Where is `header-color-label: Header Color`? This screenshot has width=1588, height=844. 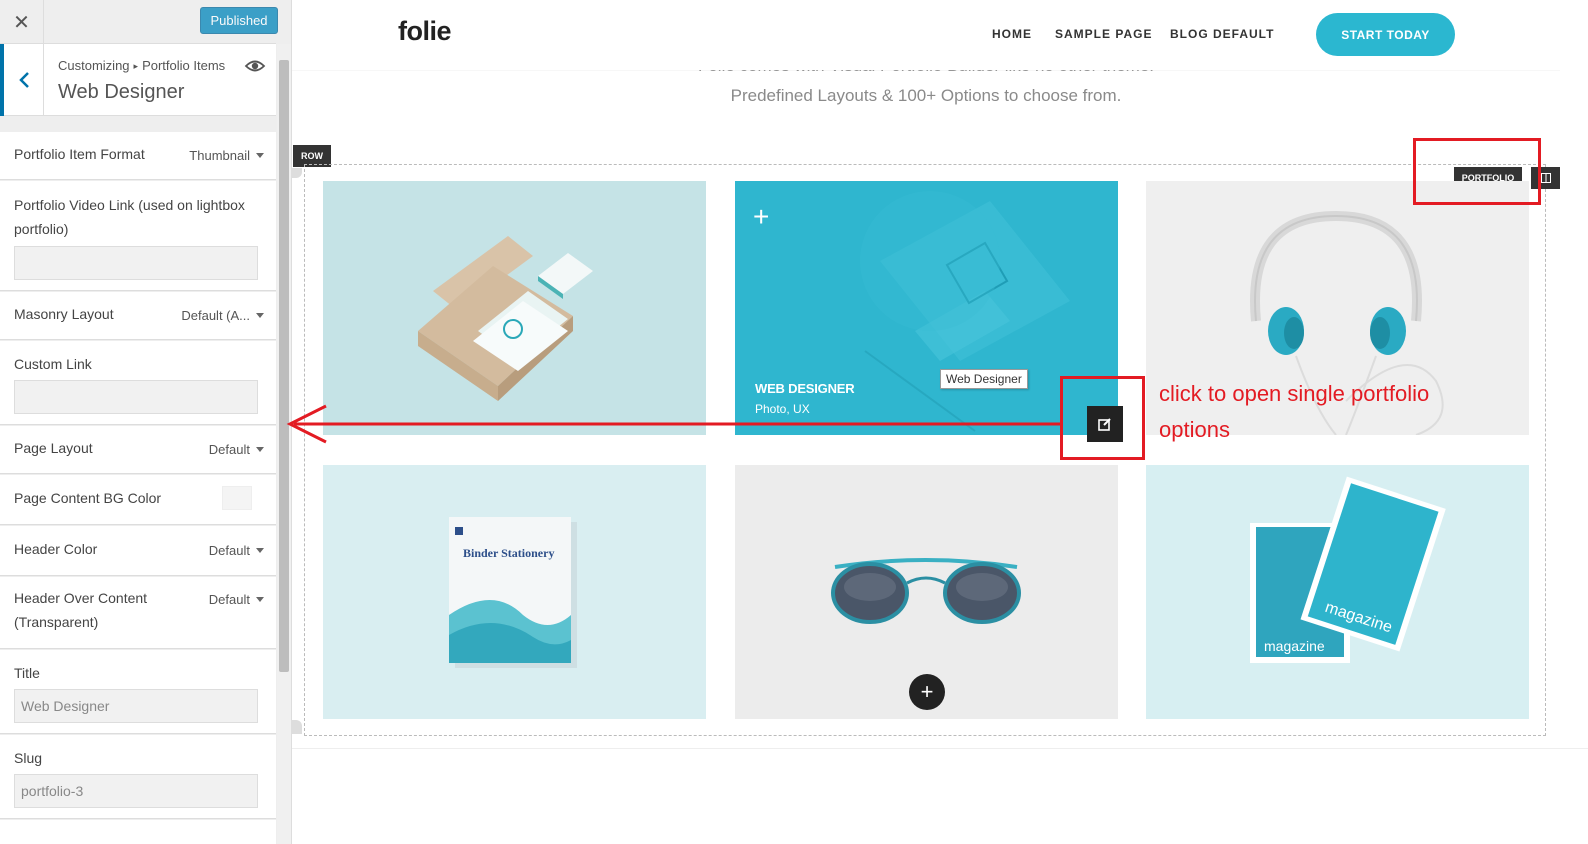
header-color-label: Header Color is located at coordinates (56, 549).